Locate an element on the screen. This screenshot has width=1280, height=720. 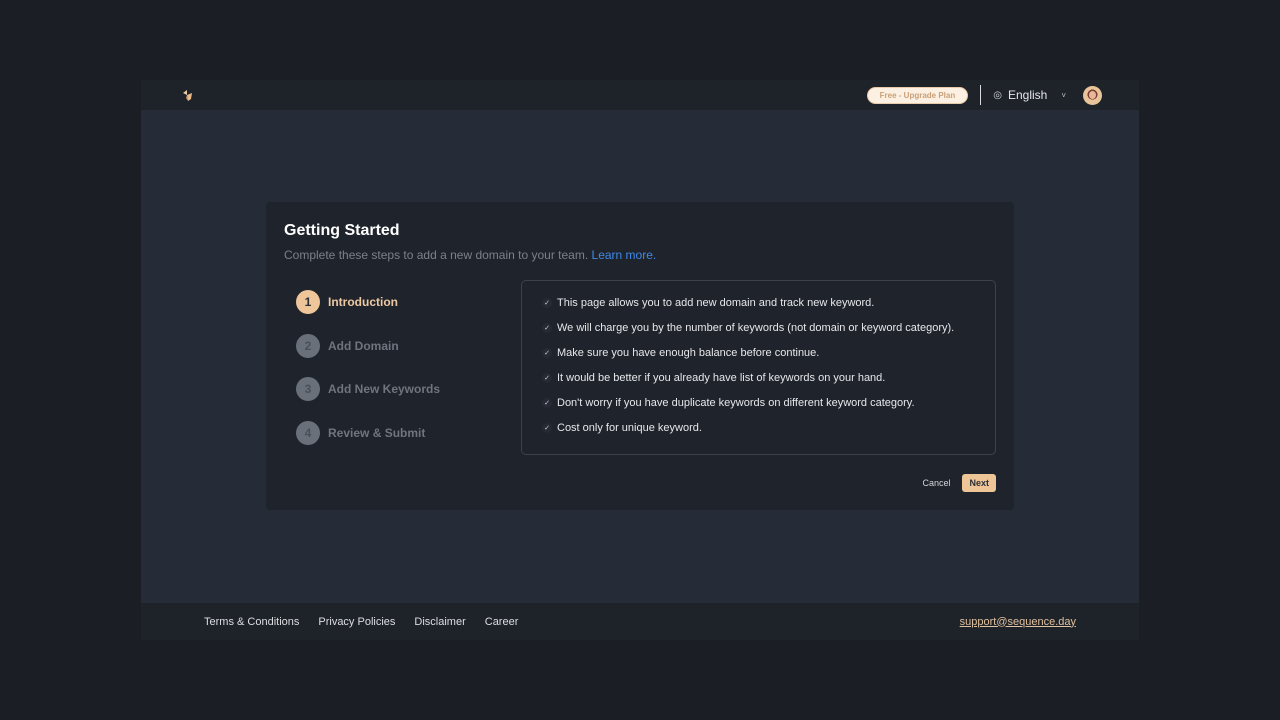
info-item: ✓ Cost only for unique keyword. is located at coordinates (768, 427).